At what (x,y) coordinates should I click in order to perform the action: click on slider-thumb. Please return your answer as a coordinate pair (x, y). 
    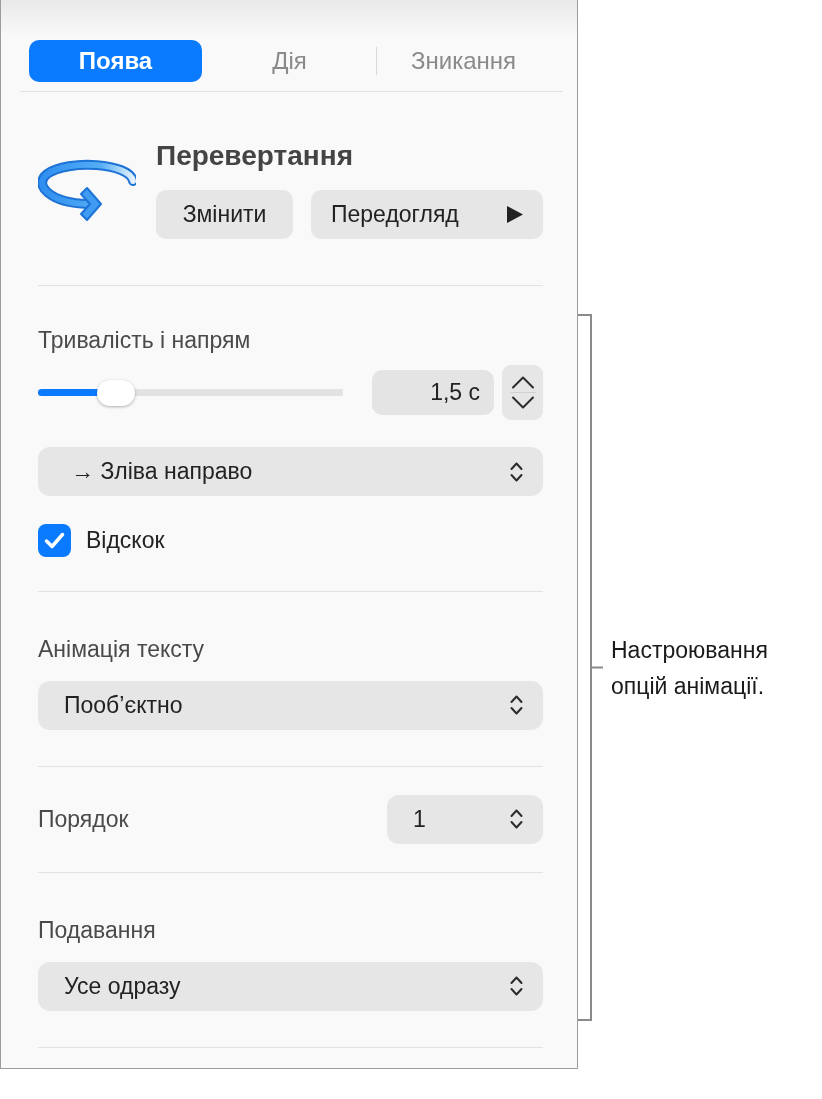
    Looking at the image, I should click on (115, 392).